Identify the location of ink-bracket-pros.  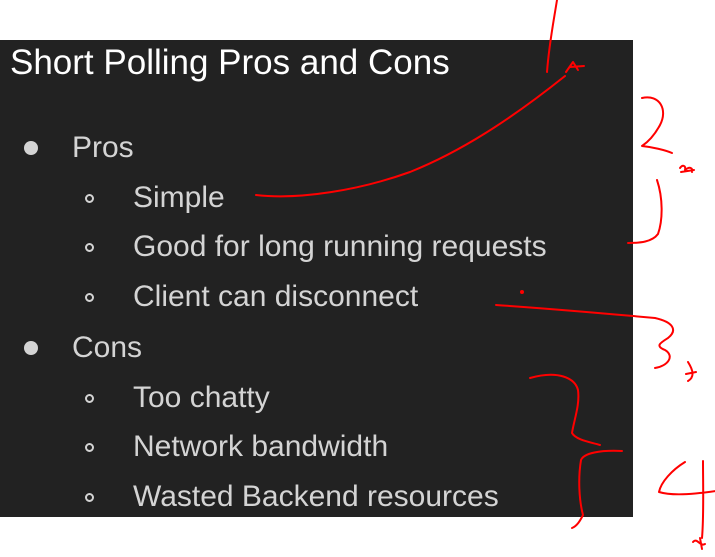
(645, 211).